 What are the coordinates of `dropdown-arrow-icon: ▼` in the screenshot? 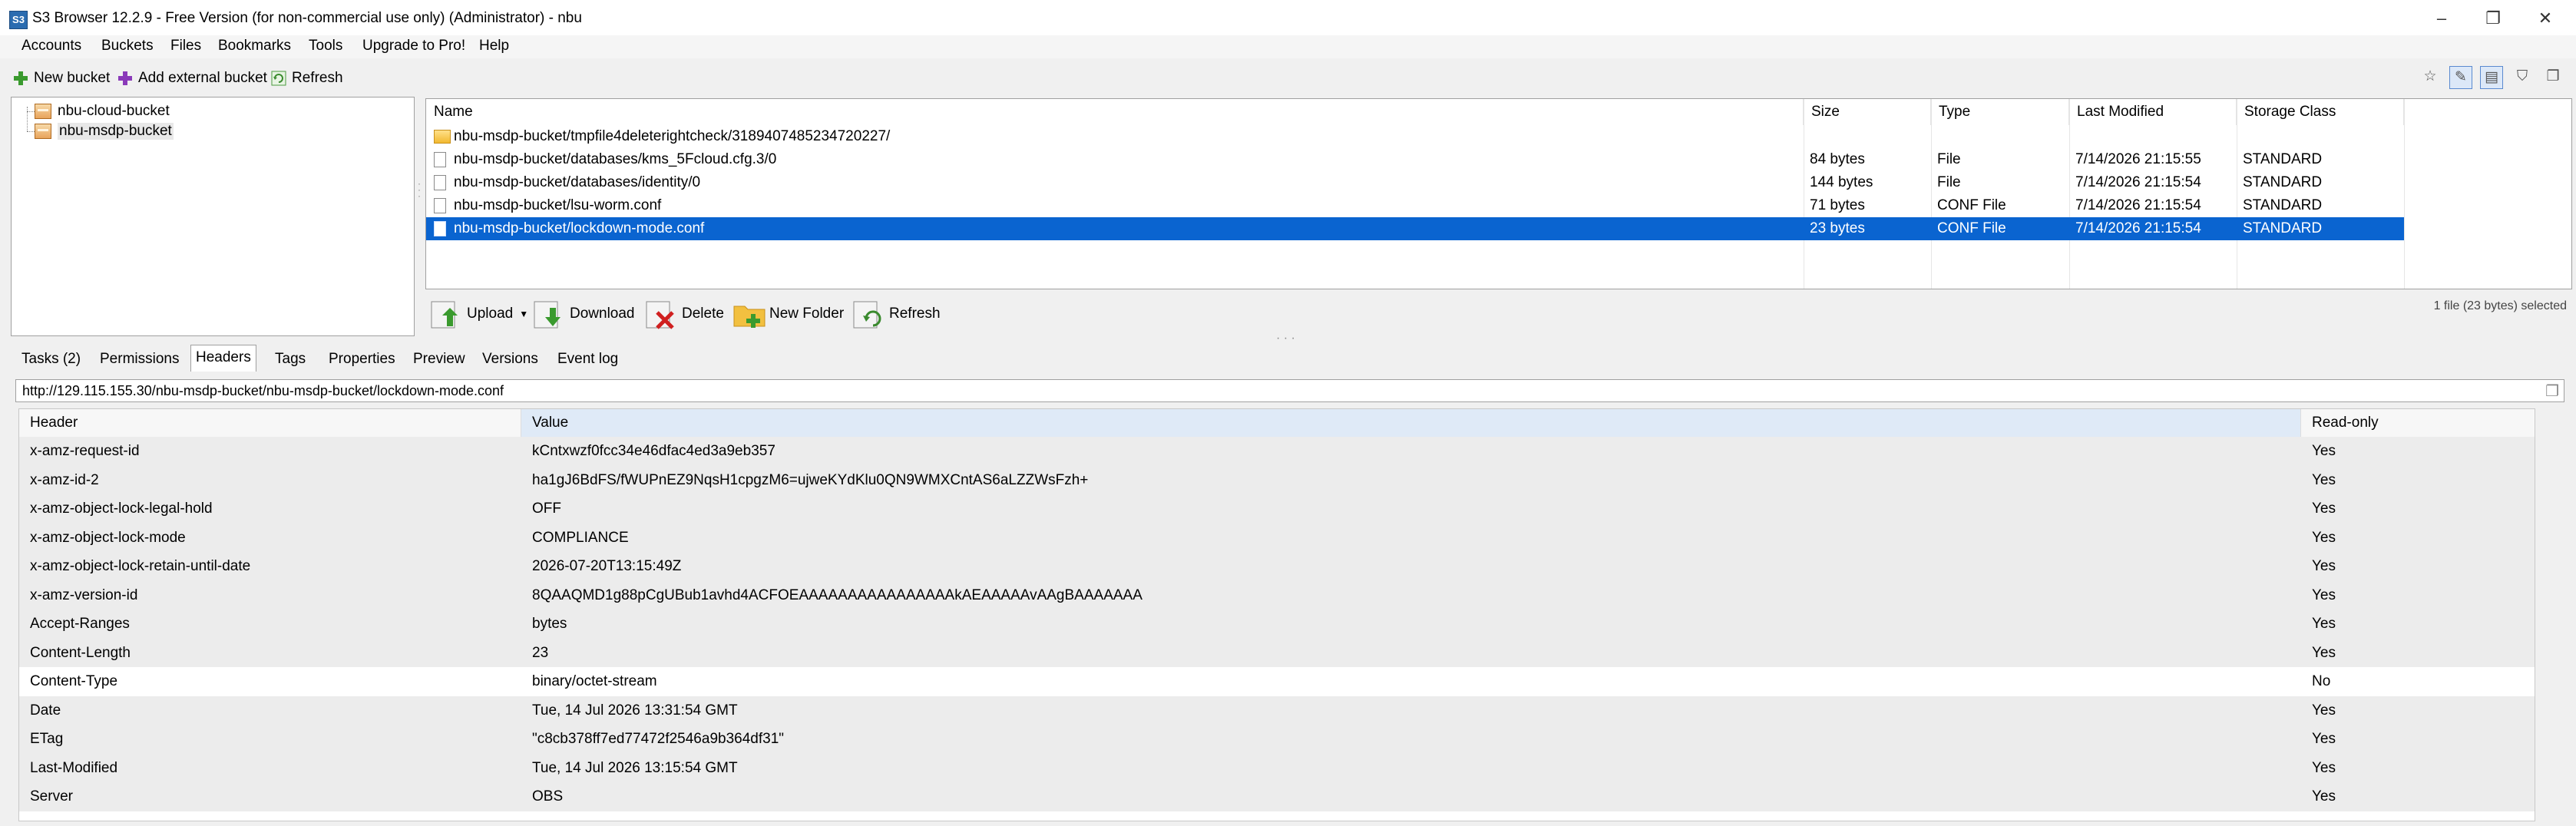 It's located at (523, 314).